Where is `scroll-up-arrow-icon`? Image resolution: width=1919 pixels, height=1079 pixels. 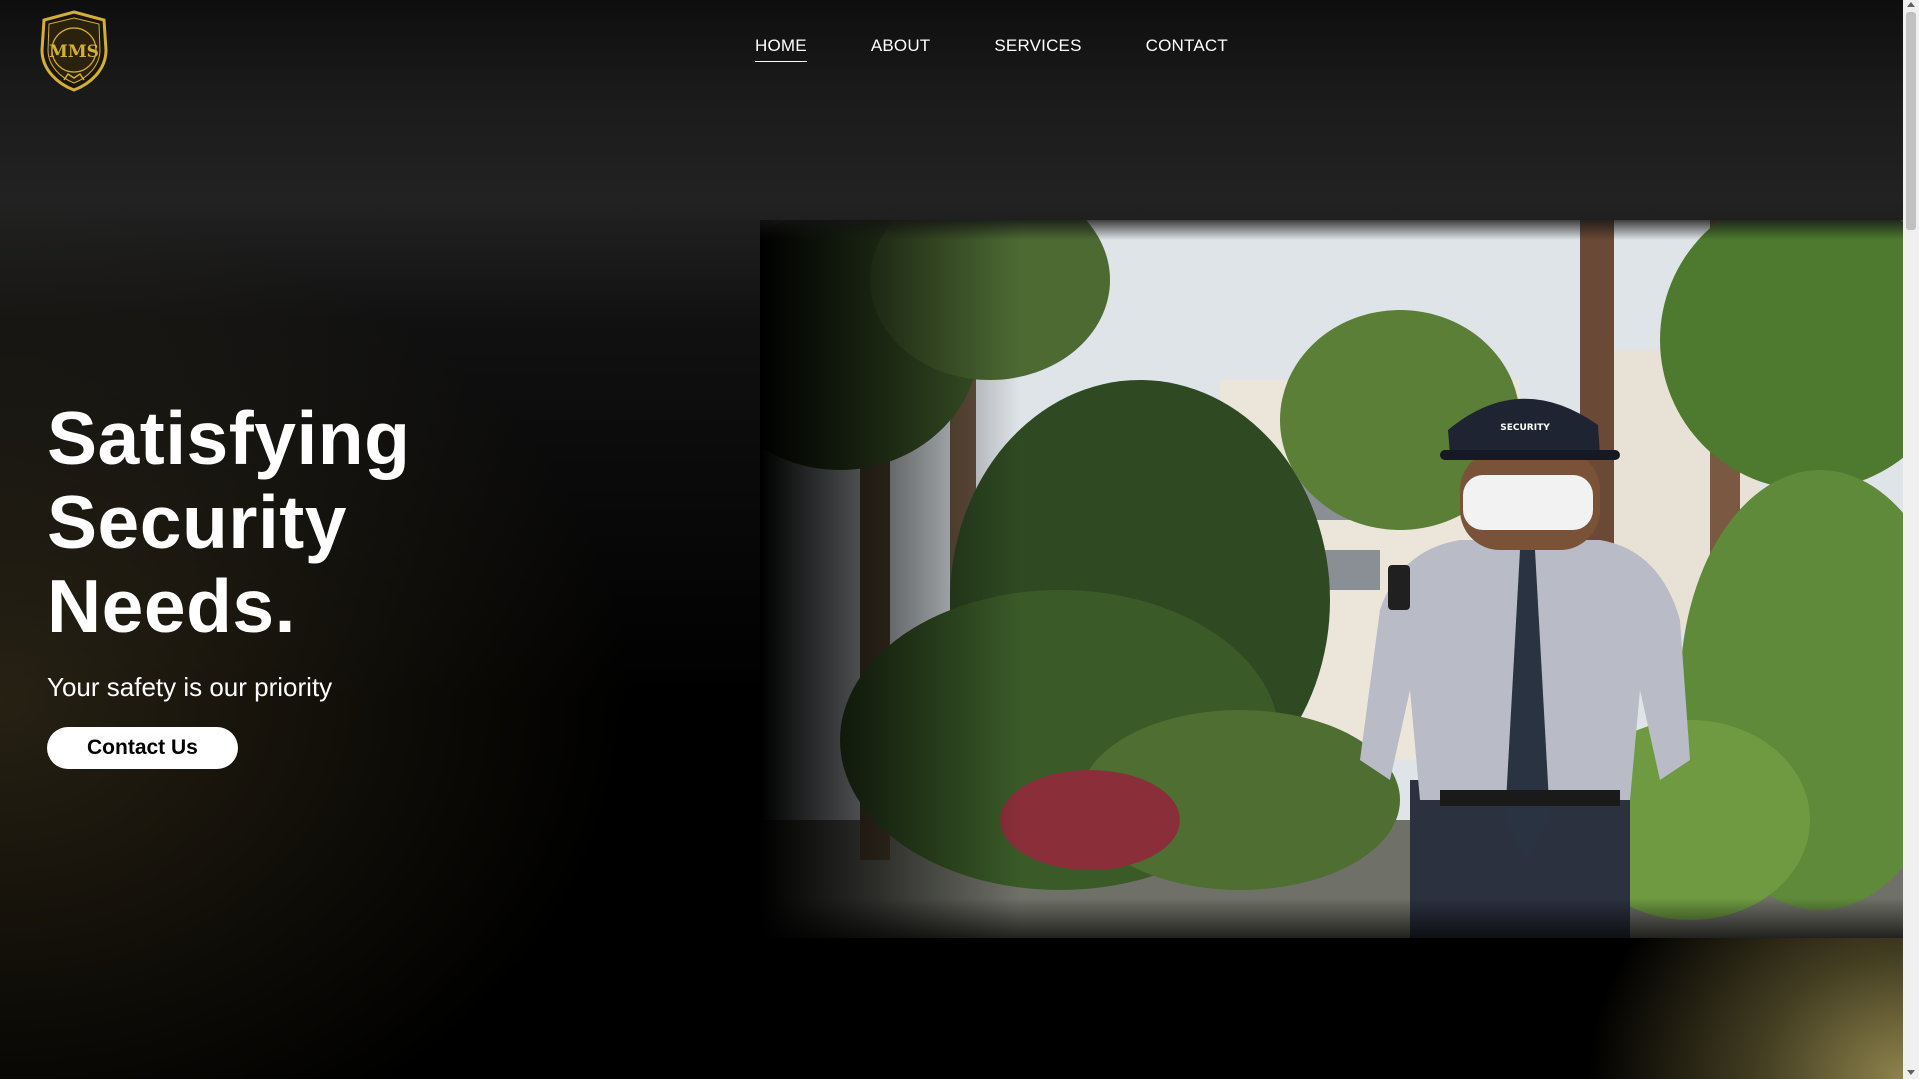 scroll-up-arrow-icon is located at coordinates (1911, 4).